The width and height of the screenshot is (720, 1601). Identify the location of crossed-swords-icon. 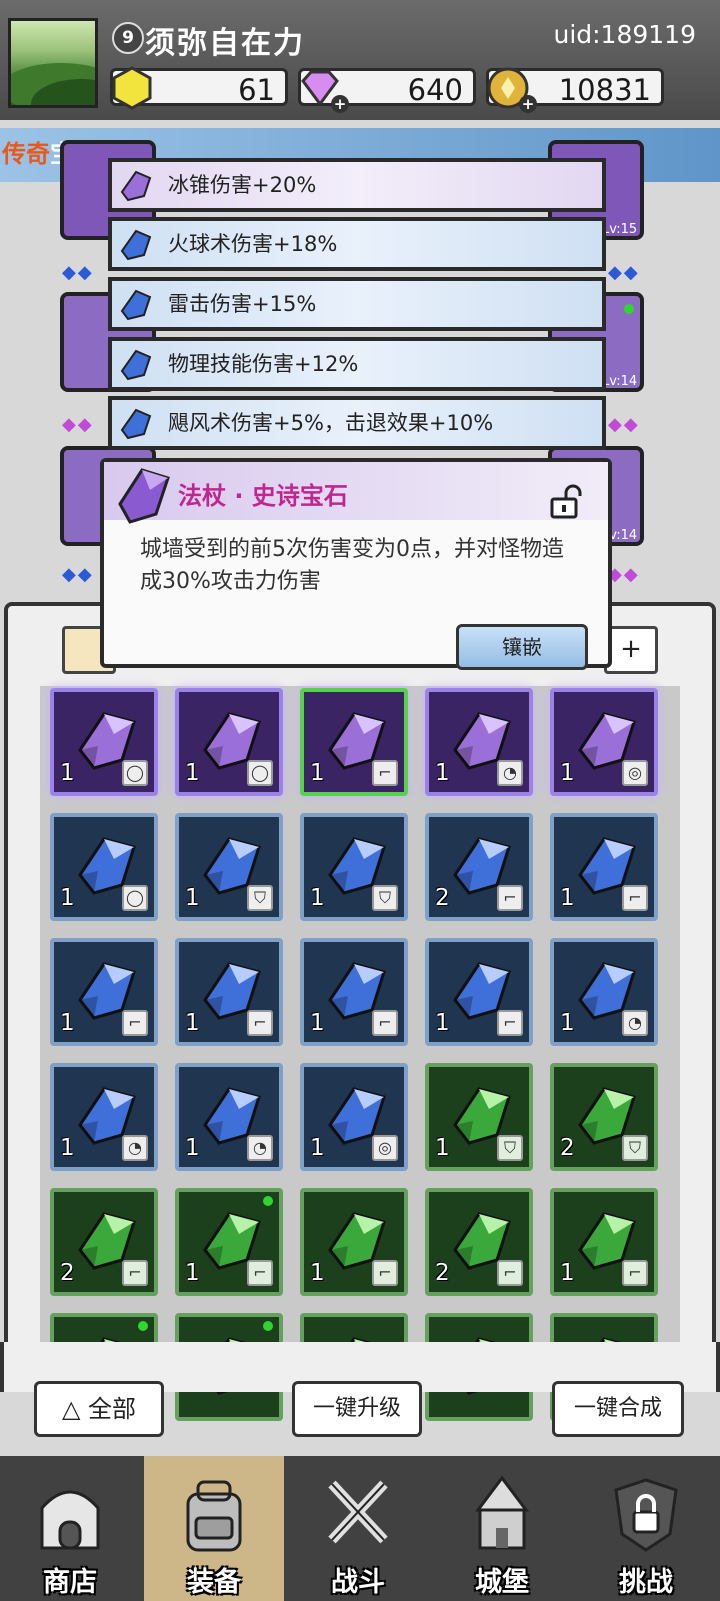
(358, 1514).